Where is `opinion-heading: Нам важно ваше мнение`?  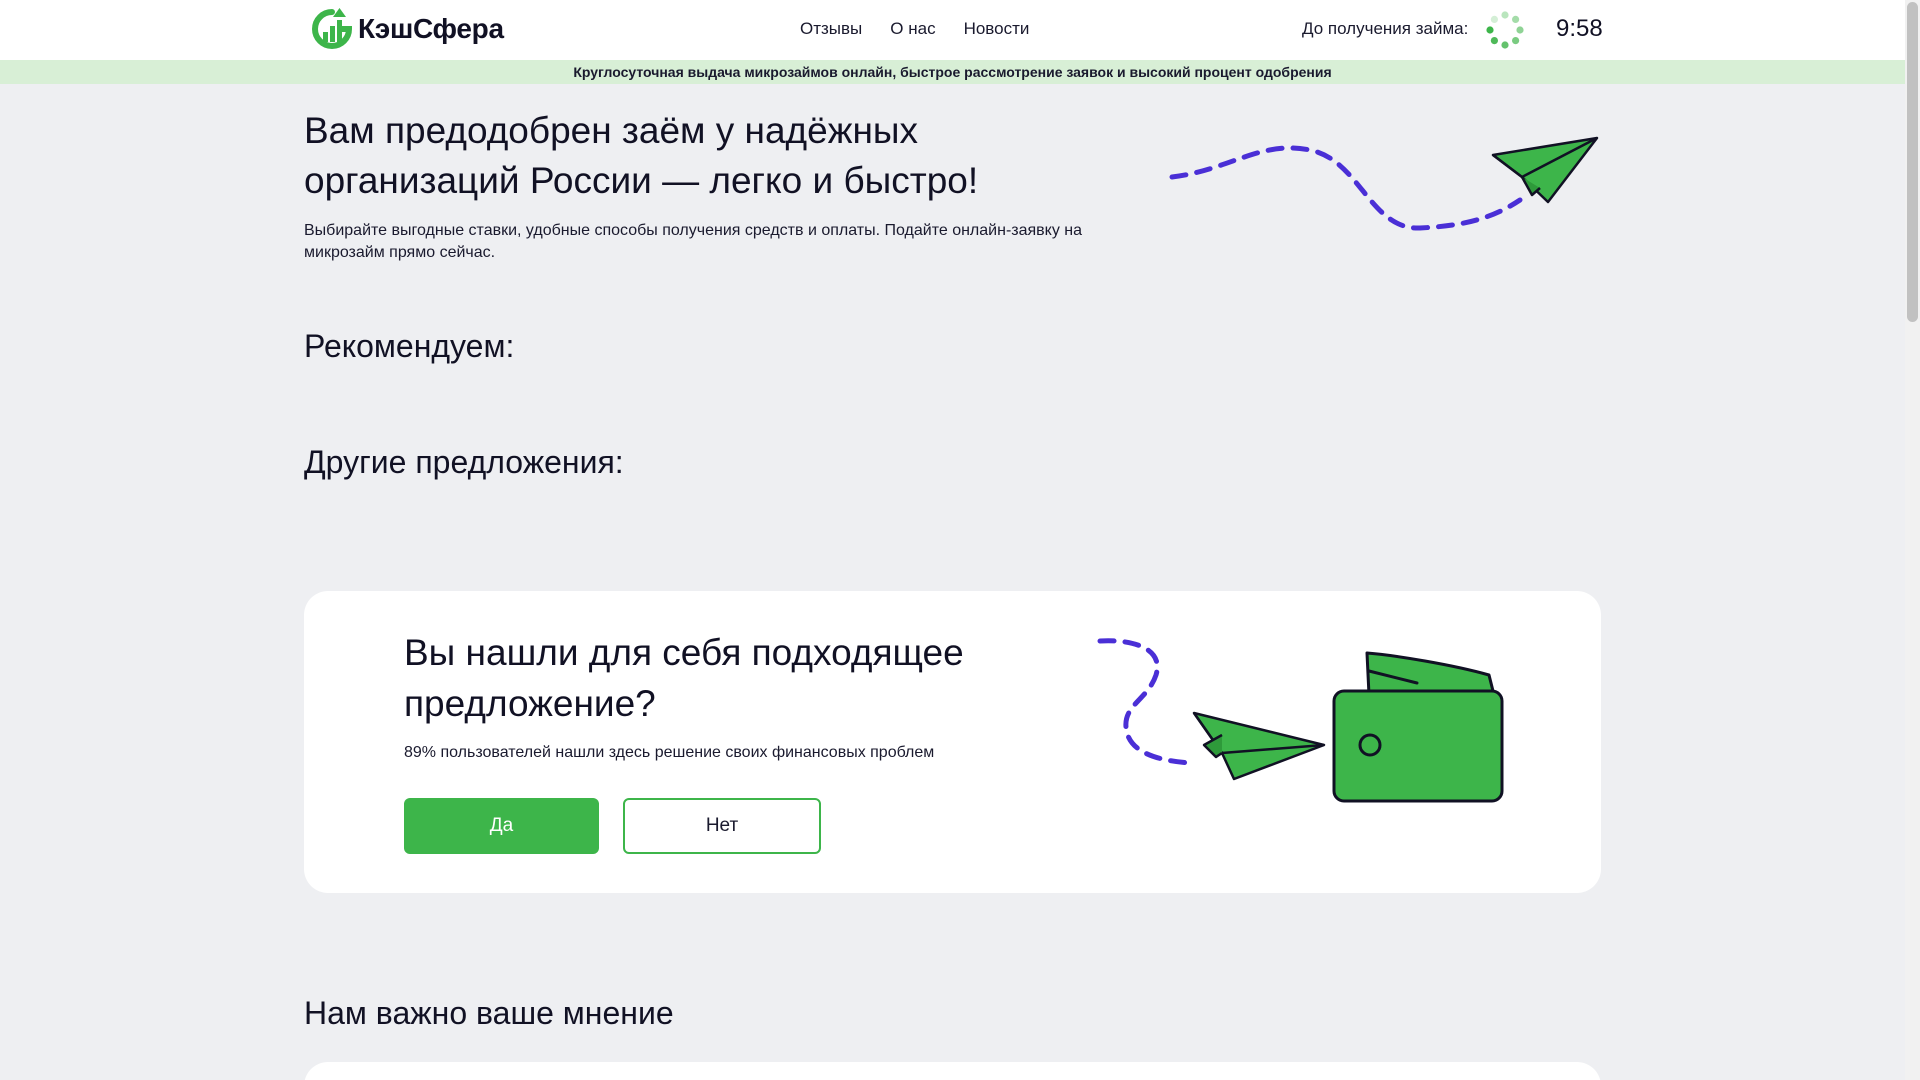 opinion-heading: Нам важно ваше мнение is located at coordinates (489, 1013).